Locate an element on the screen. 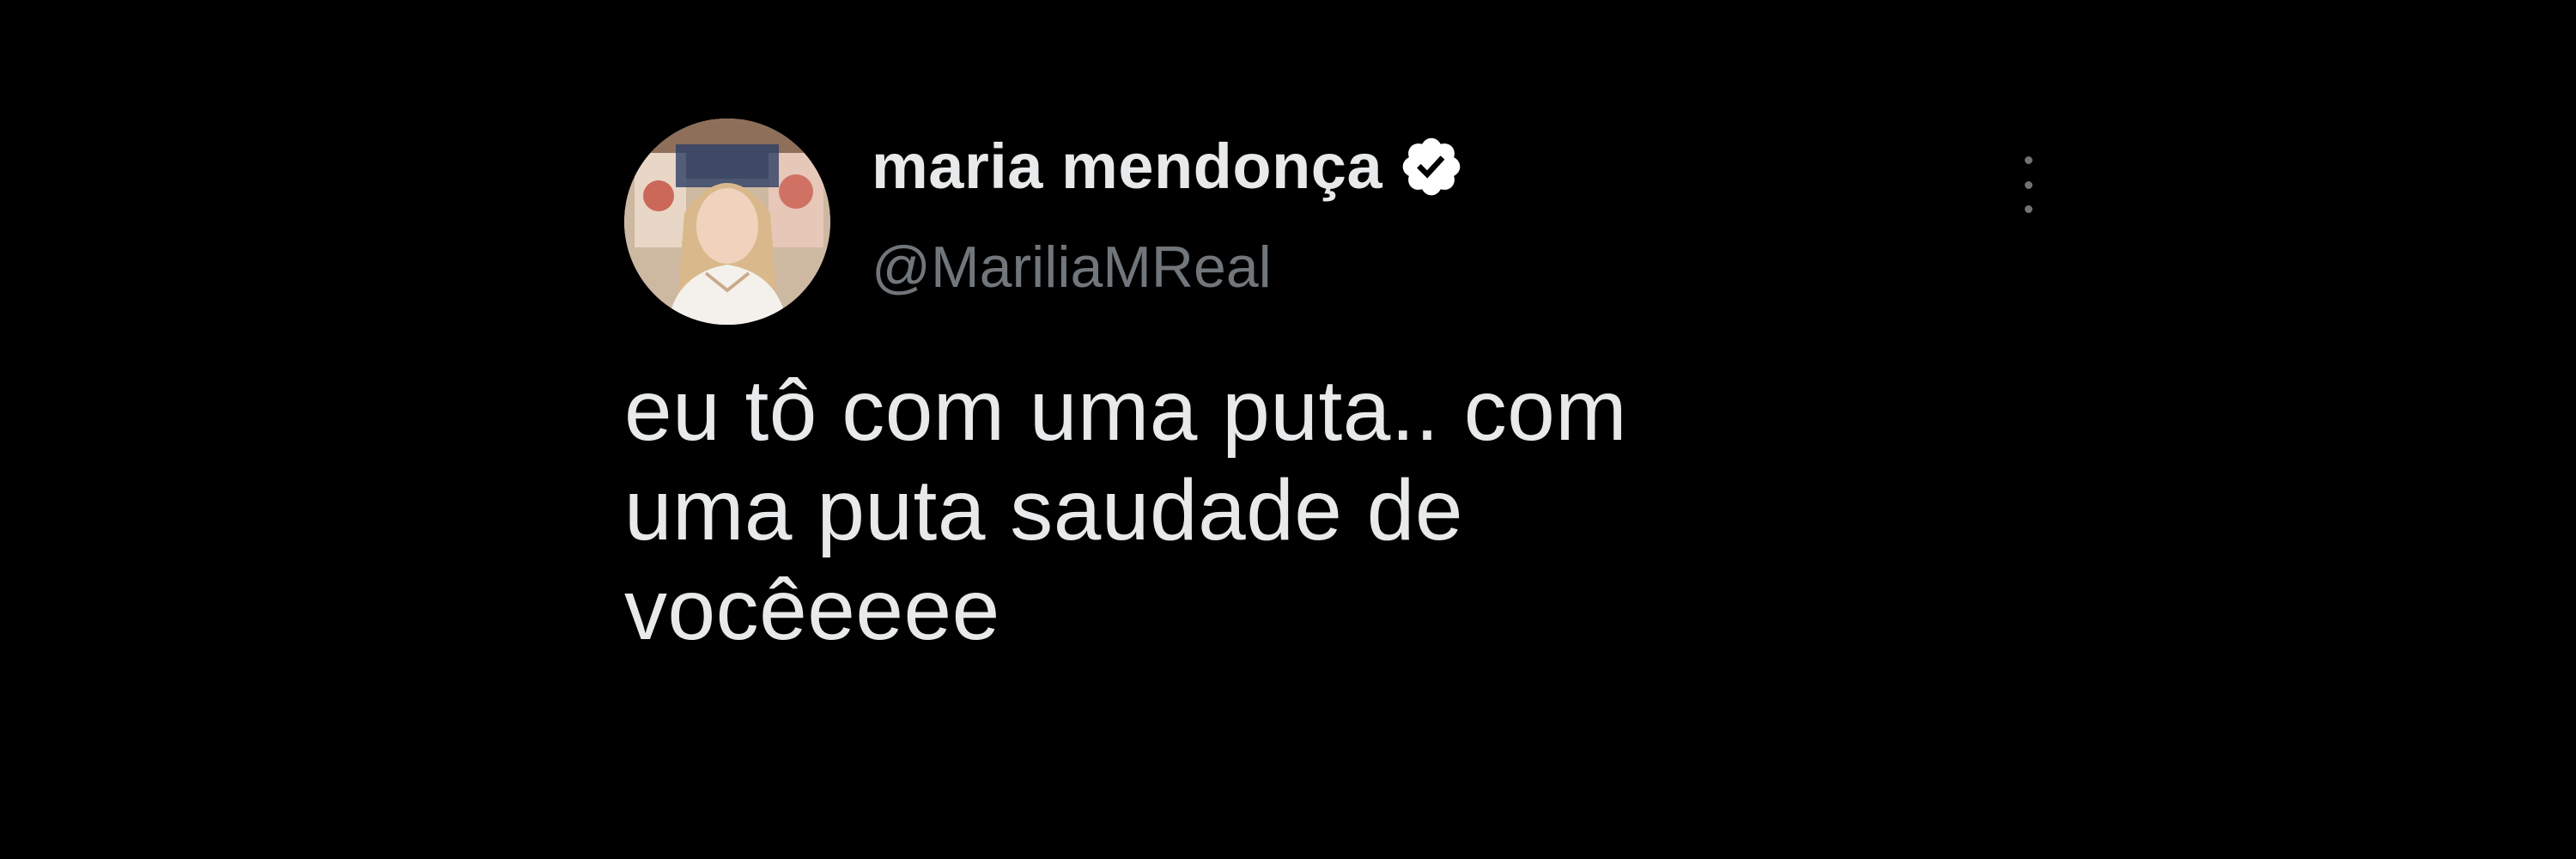  more-options-icon is located at coordinates (2028, 184).